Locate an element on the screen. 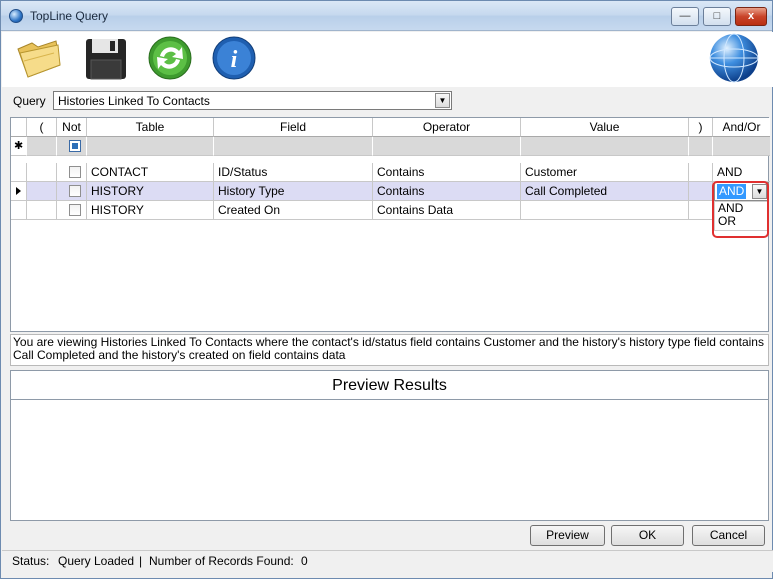 The width and height of the screenshot is (773, 579). grid-header-row-indicator is located at coordinates (19, 127).